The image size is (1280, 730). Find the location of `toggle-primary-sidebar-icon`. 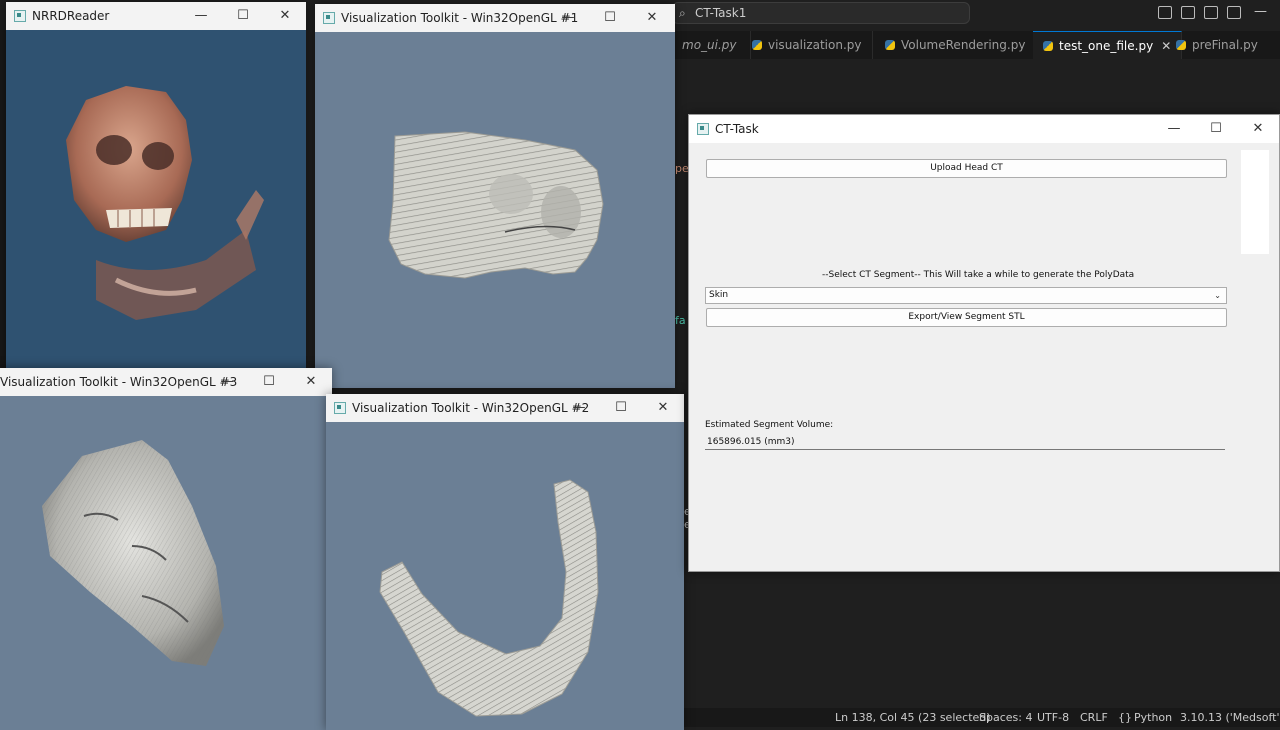

toggle-primary-sidebar-icon is located at coordinates (1165, 12).